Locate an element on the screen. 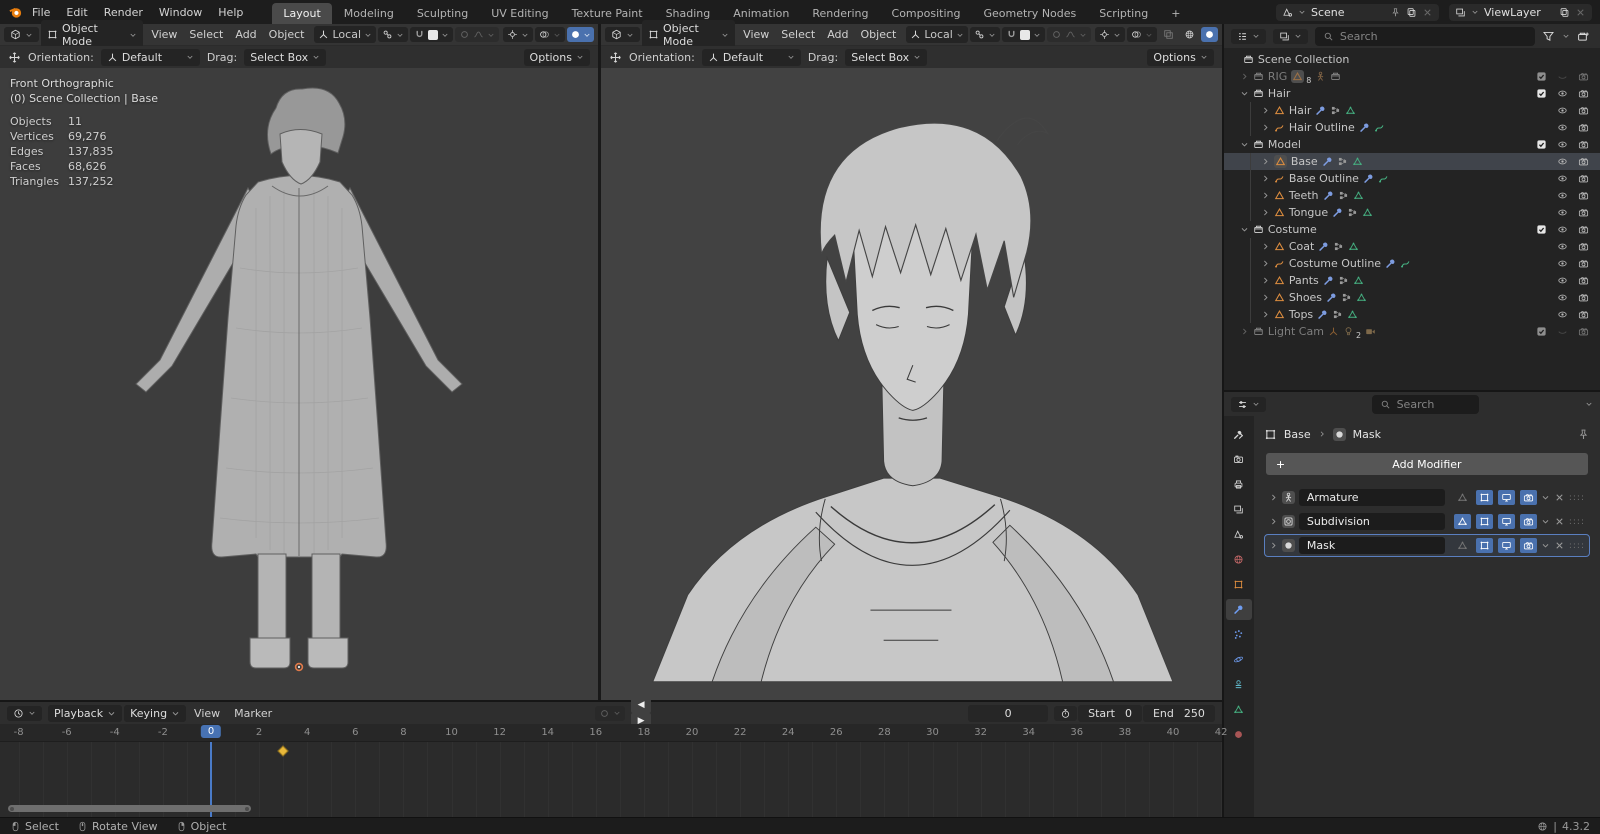 The image size is (1600, 834). properties-tab-object-data is located at coordinates (1239, 709).